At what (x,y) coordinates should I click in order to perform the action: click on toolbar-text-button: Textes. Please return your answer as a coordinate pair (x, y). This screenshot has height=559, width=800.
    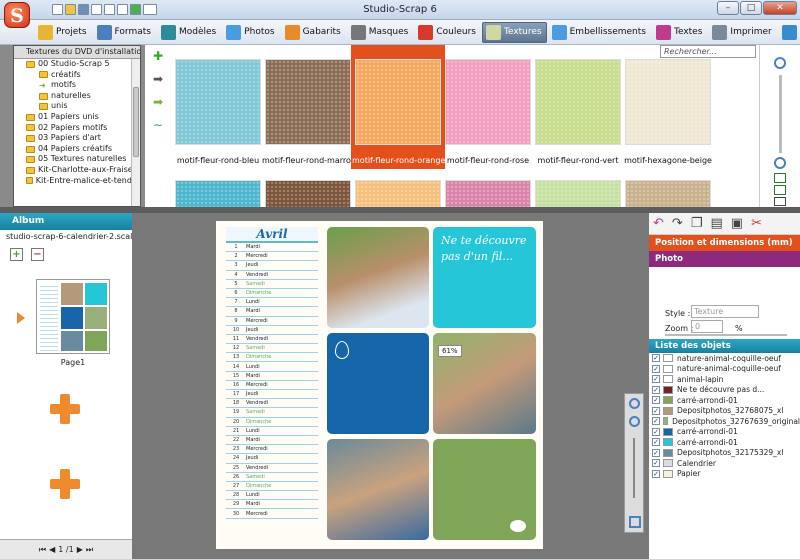
    Looking at the image, I should click on (679, 32).